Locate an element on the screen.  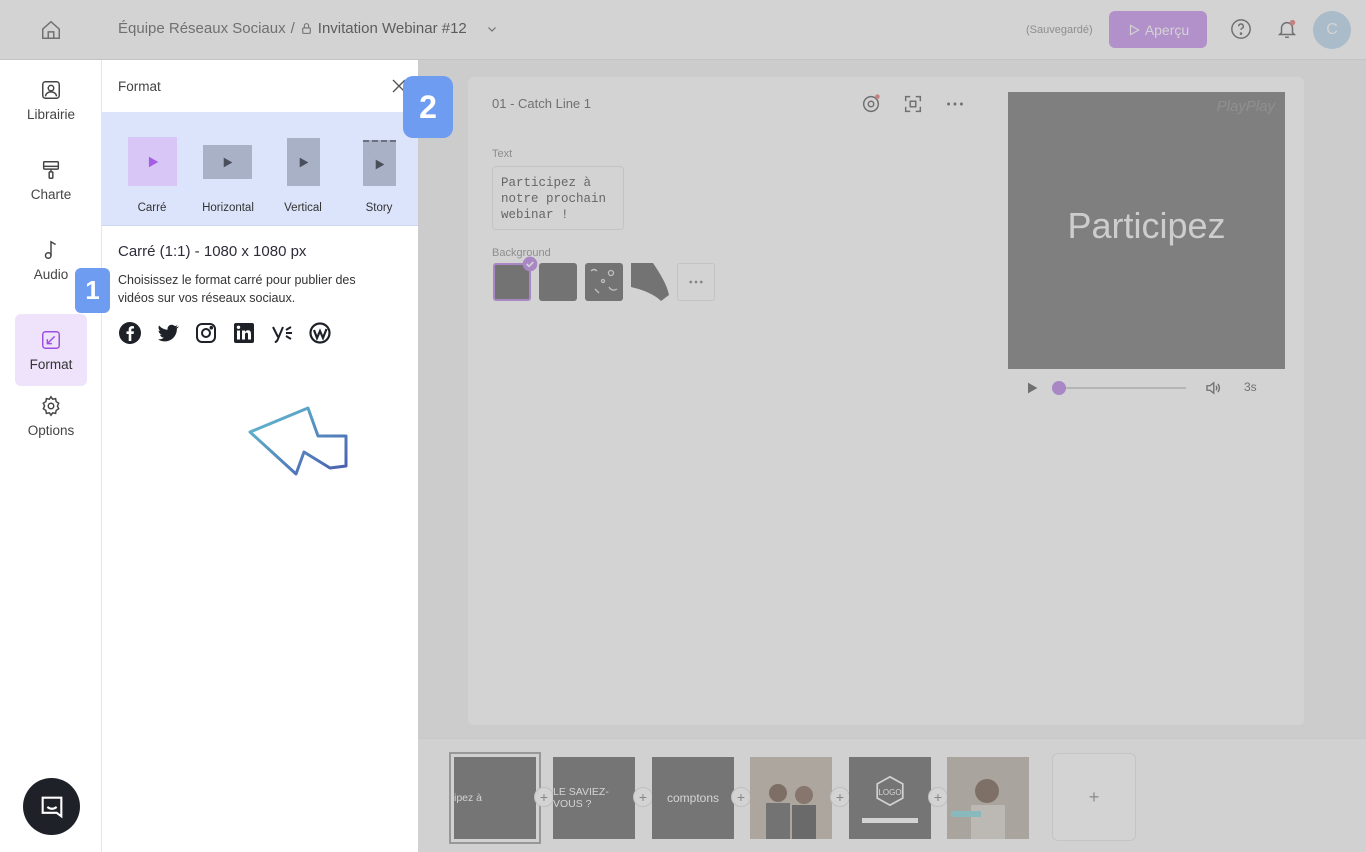
scene-title: 01 - Catch Line 1 is located at coordinates (542, 103).